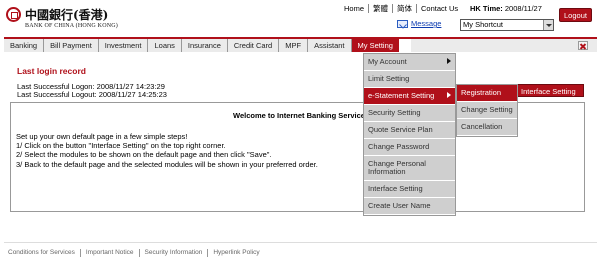  Describe the element at coordinates (409, 168) in the screenshot. I see `menu-item-change-personal-information: Change Personal Information` at that location.